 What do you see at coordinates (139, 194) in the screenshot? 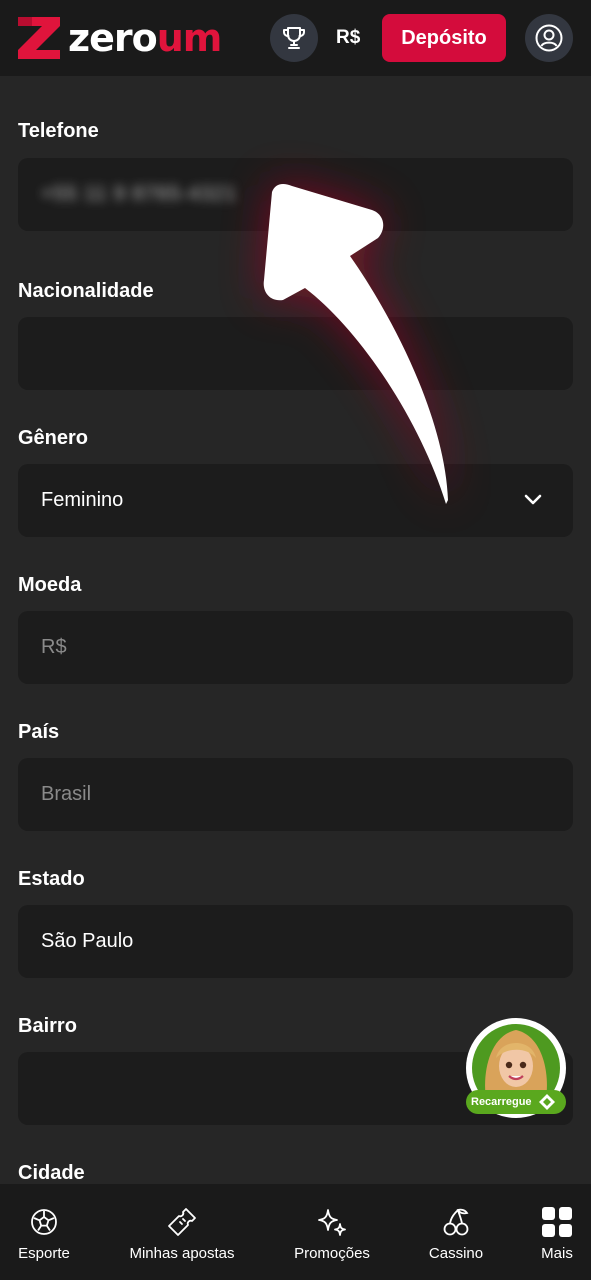
I see `telefone-value: +55 11 9 8765-4321` at bounding box center [139, 194].